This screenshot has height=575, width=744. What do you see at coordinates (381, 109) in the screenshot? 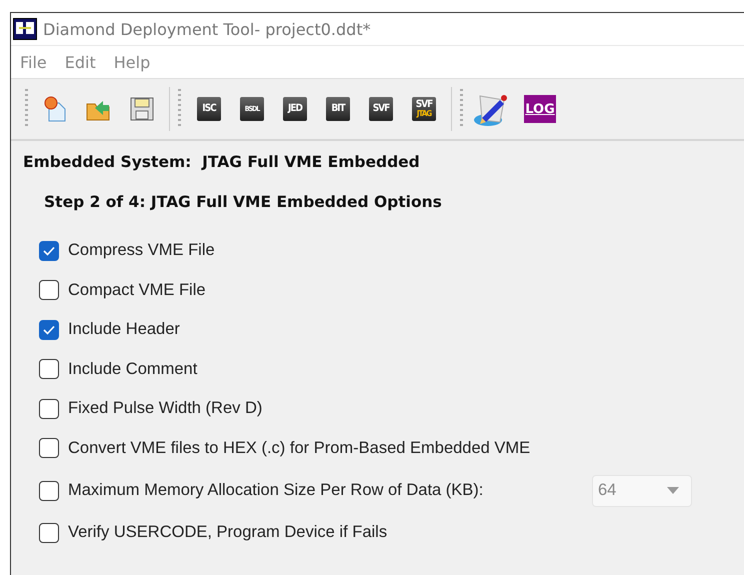
I see `chip-icon: SVF` at bounding box center [381, 109].